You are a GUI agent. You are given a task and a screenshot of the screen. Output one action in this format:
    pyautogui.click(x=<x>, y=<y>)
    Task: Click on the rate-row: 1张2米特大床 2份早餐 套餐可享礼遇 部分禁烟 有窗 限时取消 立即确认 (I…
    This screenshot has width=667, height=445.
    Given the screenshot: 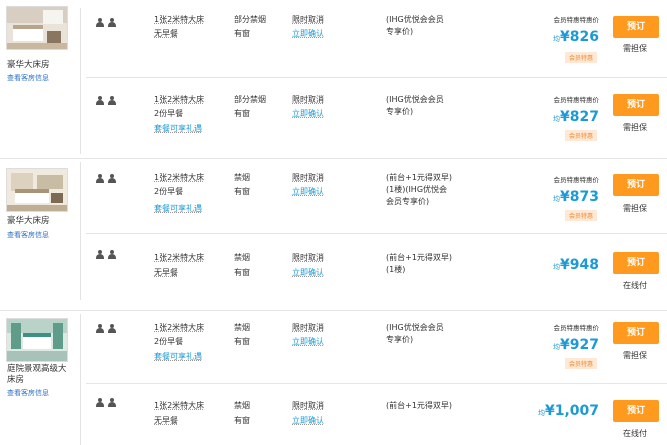 What is the action you would take?
    pyautogui.click(x=373, y=120)
    